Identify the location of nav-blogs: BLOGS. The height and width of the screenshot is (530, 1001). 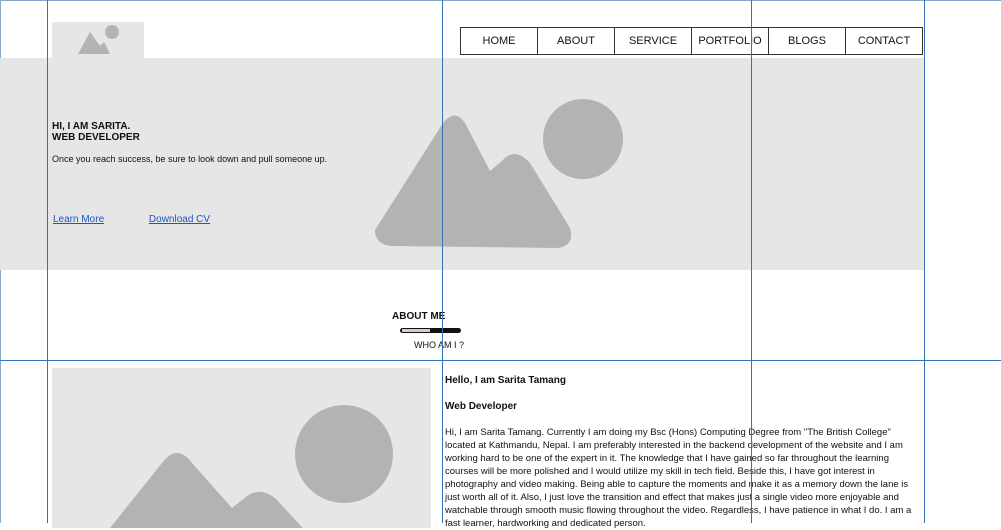
(807, 41).